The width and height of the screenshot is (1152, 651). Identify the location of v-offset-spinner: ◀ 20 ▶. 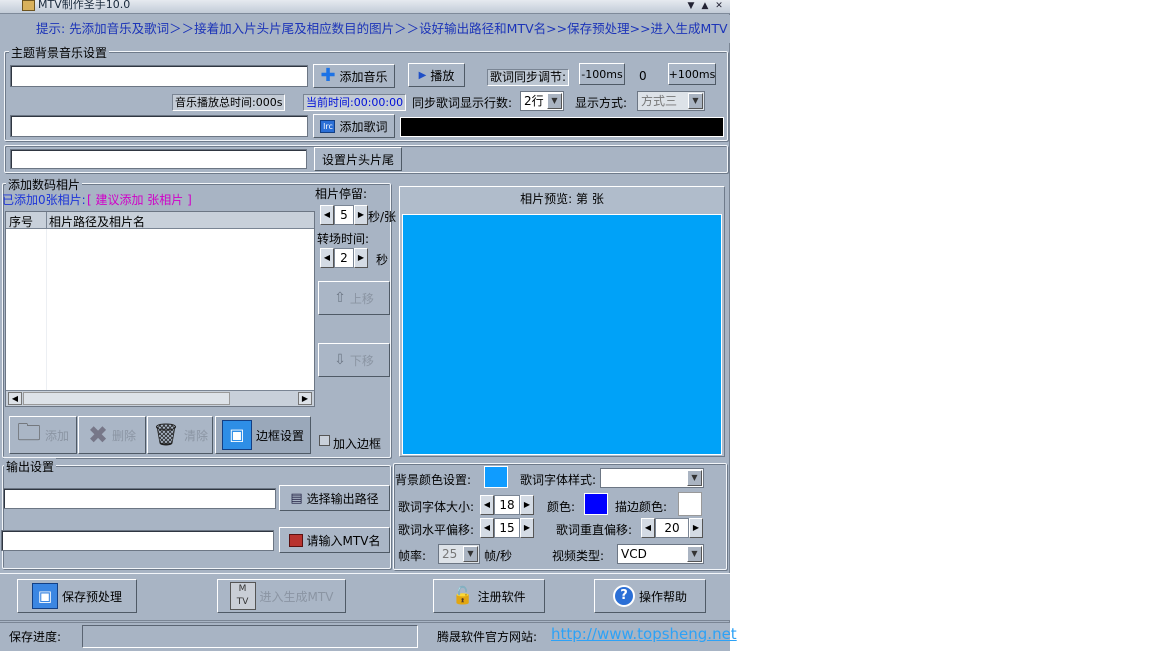
(672, 528).